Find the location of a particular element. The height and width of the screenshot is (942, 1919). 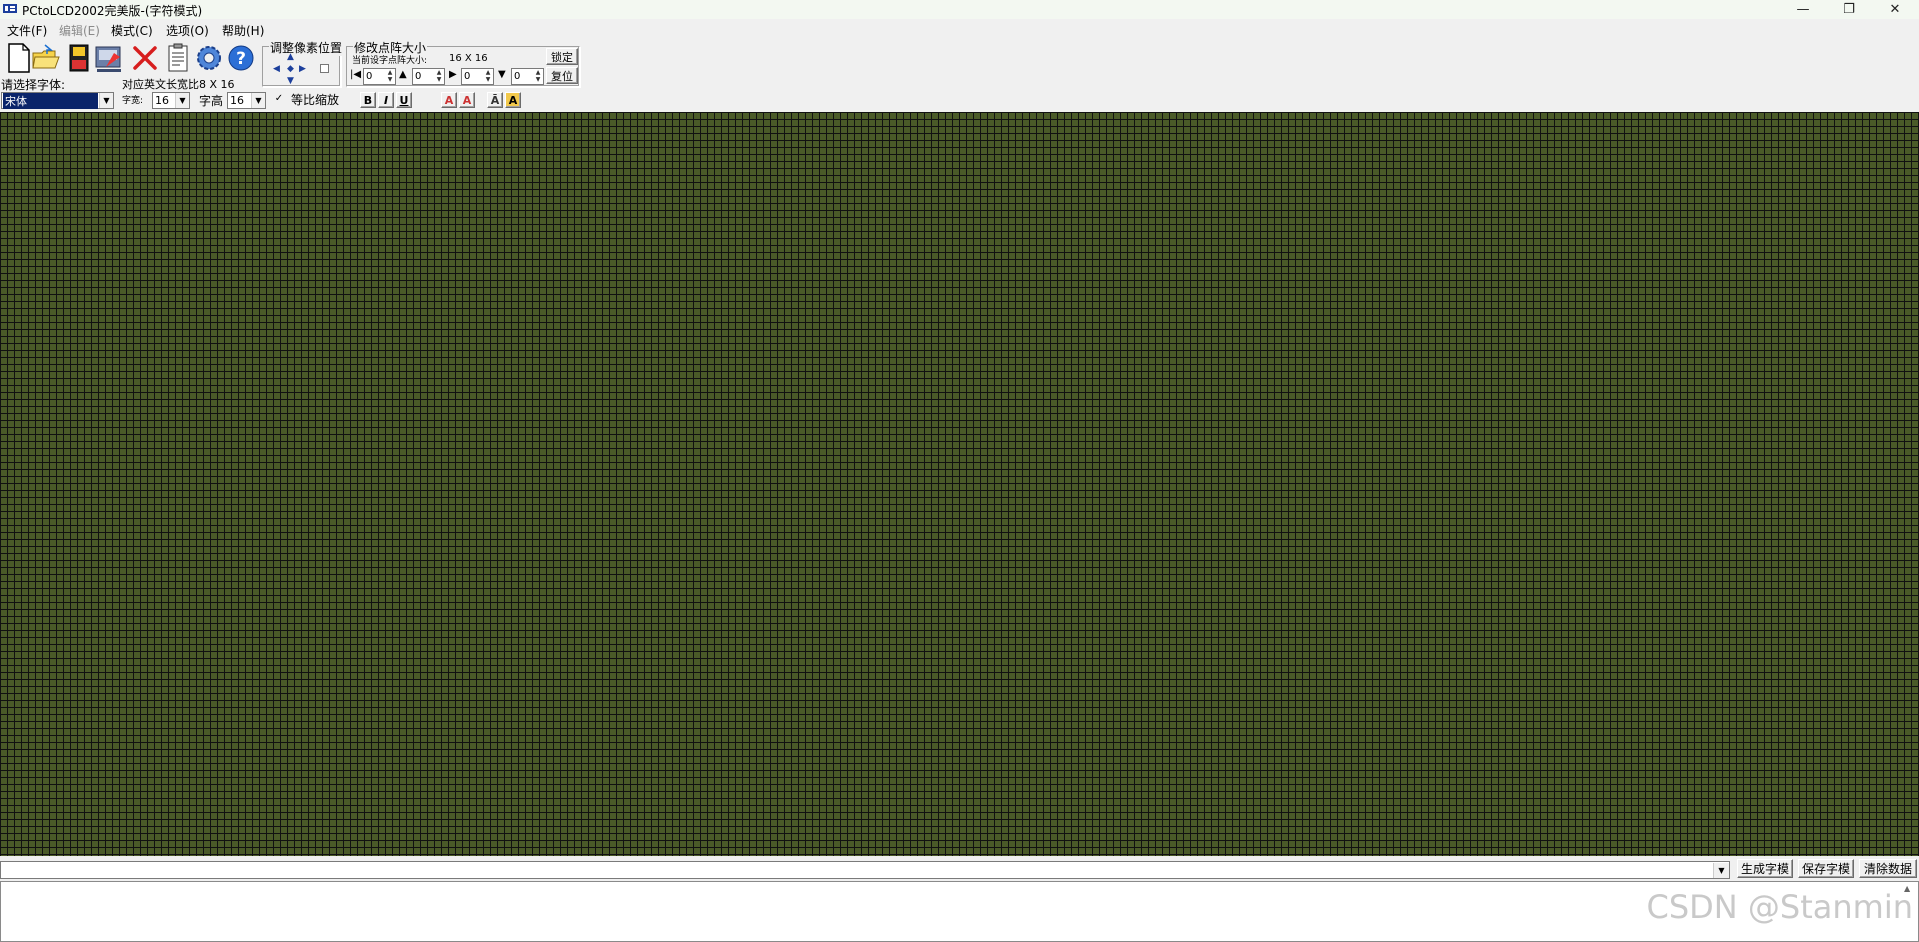

help-button: ? is located at coordinates (241, 58).